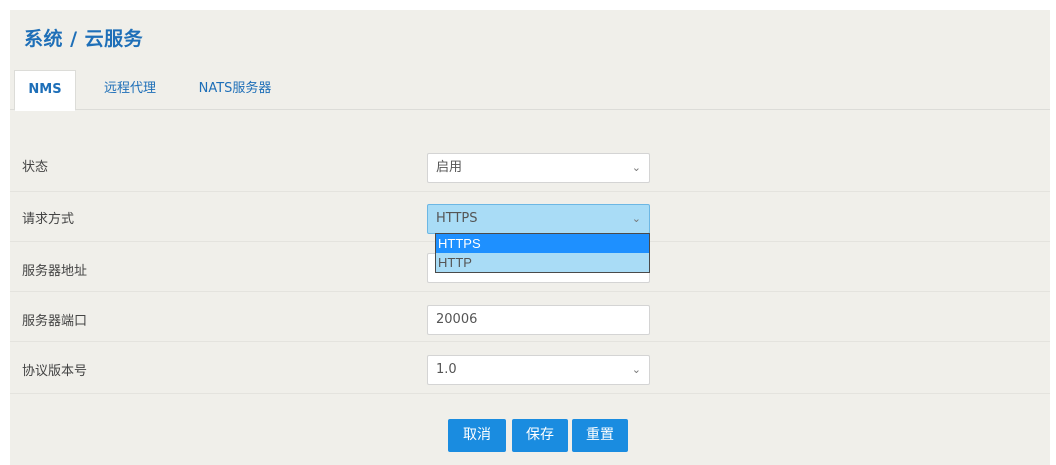 This screenshot has width=1056, height=465. What do you see at coordinates (235, 90) in the screenshot?
I see `tab-nats-server: NATS服务器` at bounding box center [235, 90].